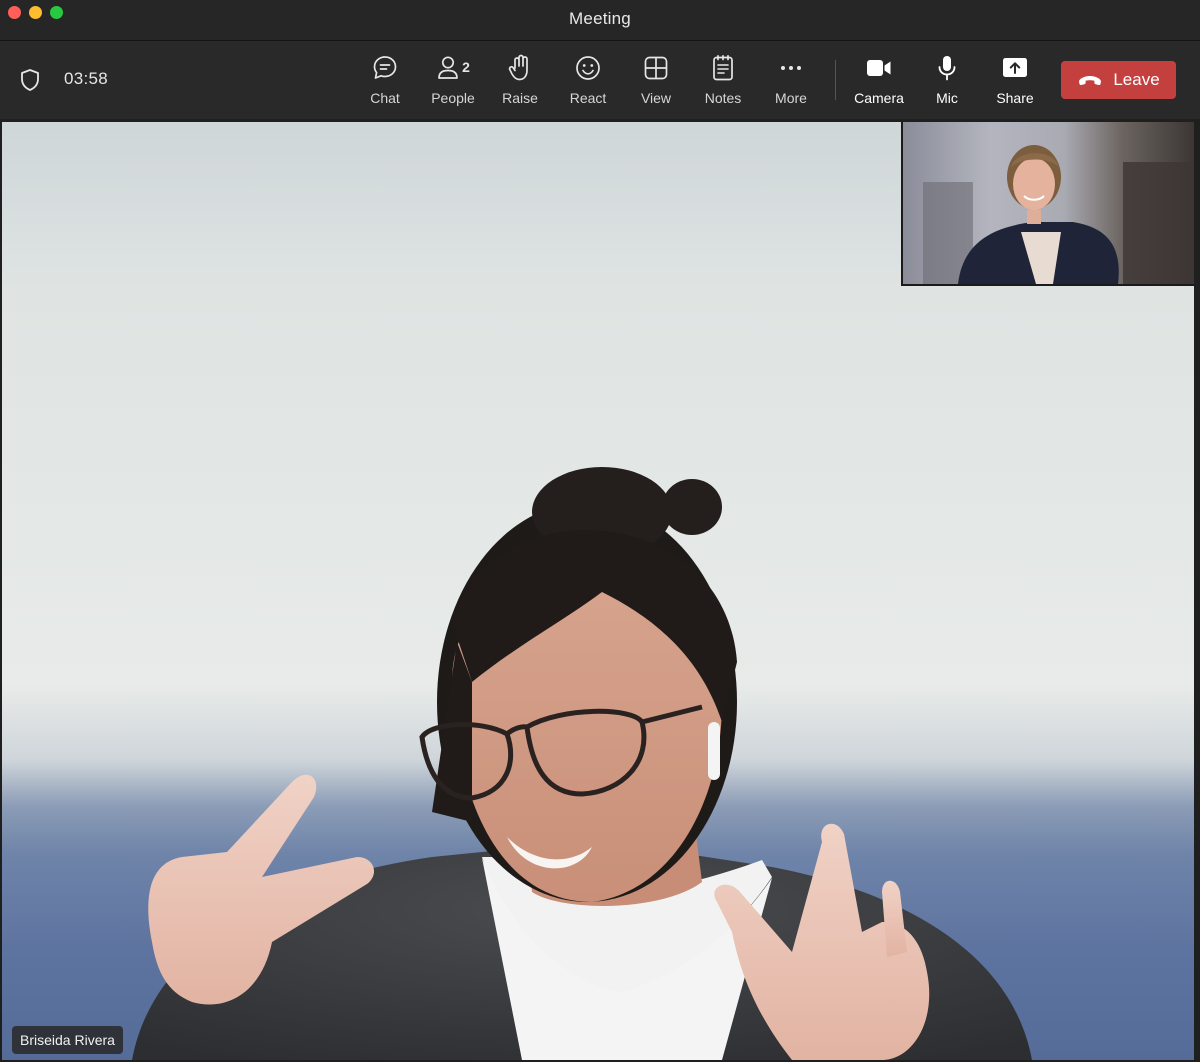  I want to click on toolbar-divider, so click(835, 80).